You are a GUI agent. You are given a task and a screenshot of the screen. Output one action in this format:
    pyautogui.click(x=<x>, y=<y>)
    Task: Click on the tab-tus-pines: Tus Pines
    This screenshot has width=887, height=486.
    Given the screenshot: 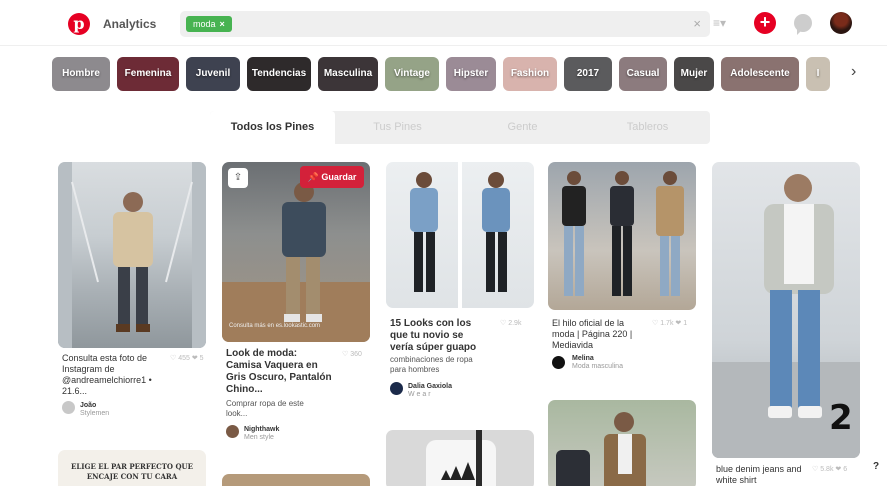 What is the action you would take?
    pyautogui.click(x=397, y=127)
    